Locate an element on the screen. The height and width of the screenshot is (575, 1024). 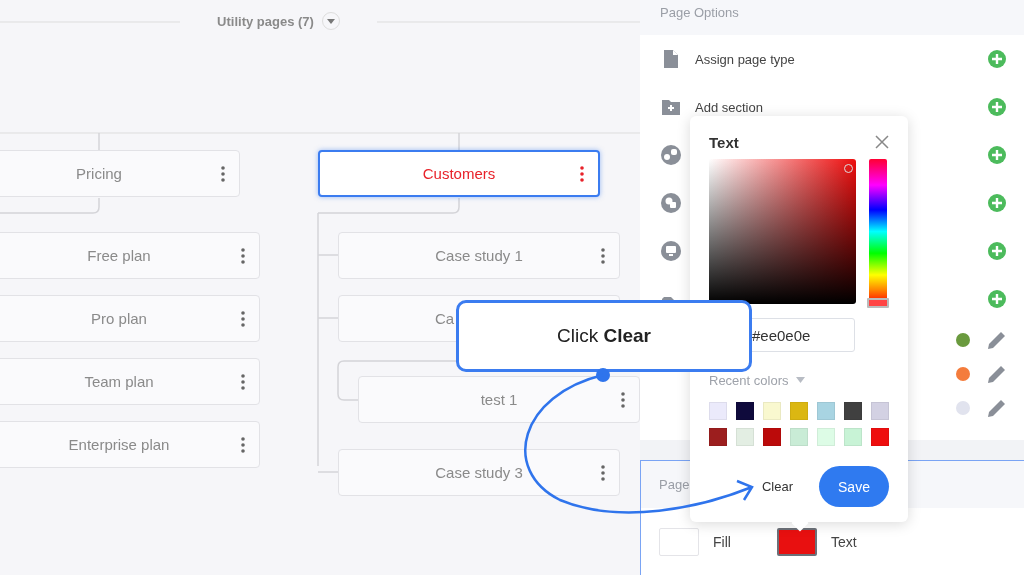
callout-text: Click Clear is located at coordinates (604, 336).